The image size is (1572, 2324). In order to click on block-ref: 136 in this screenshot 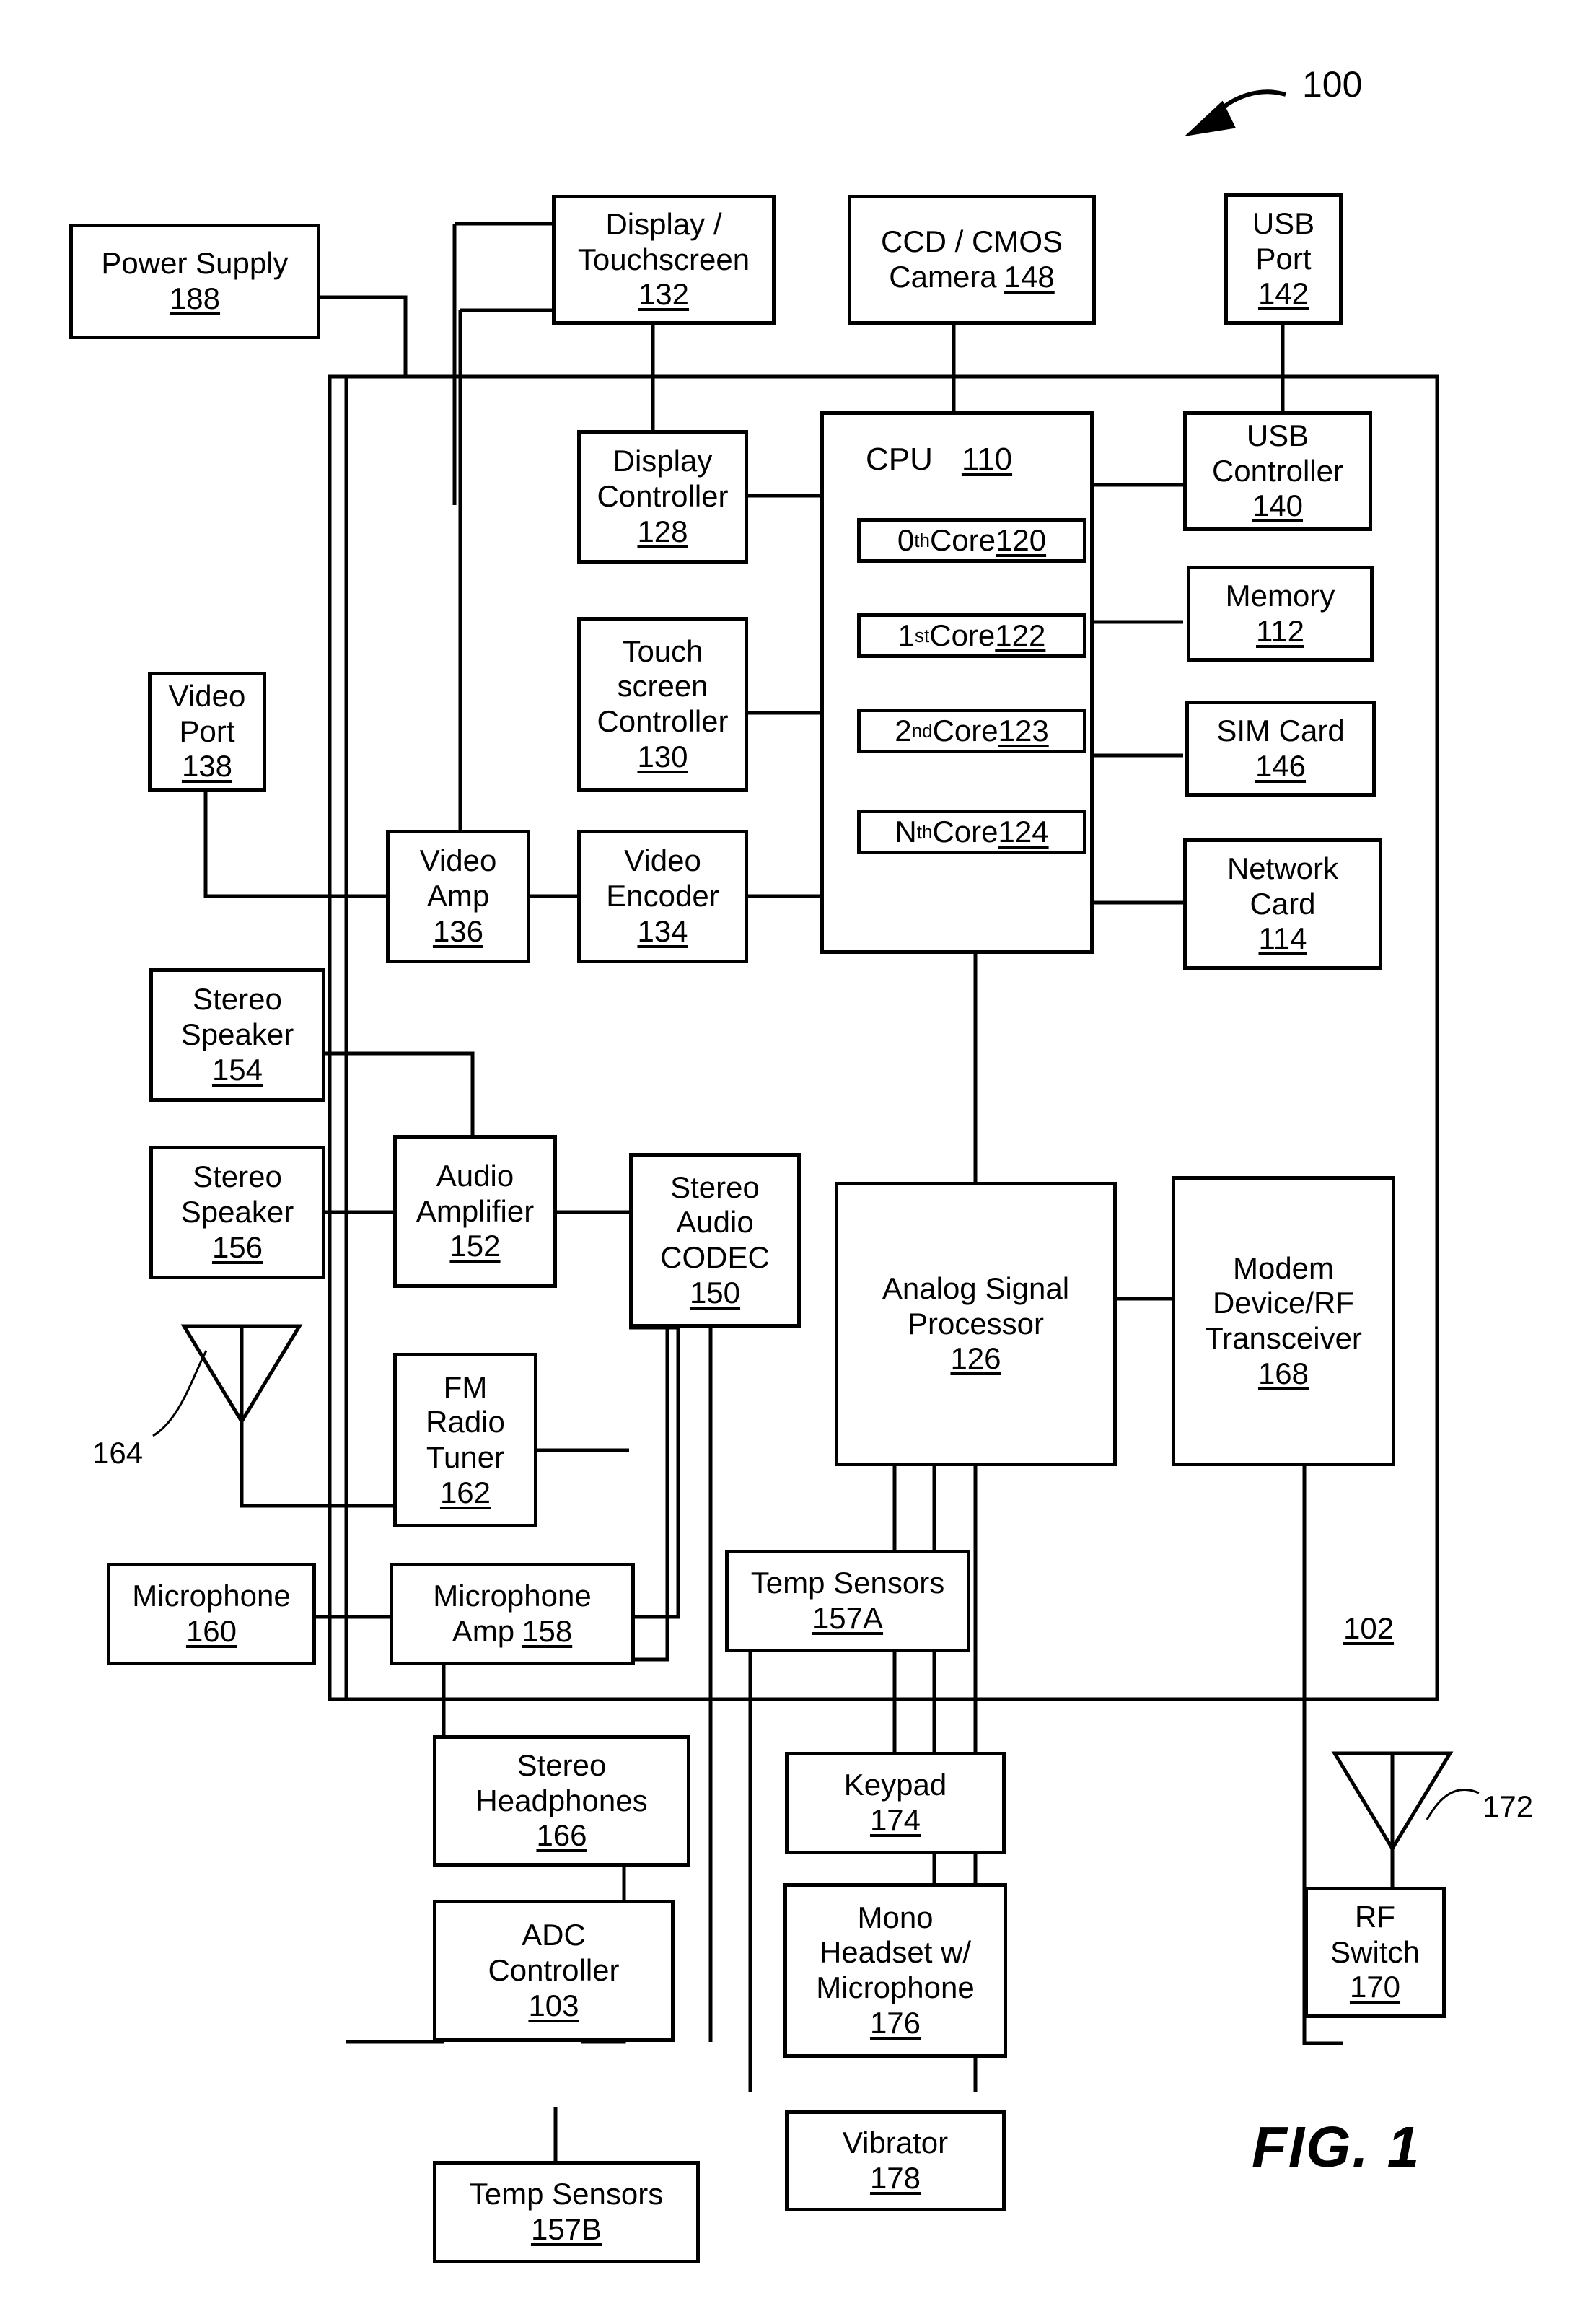, I will do `click(458, 930)`.